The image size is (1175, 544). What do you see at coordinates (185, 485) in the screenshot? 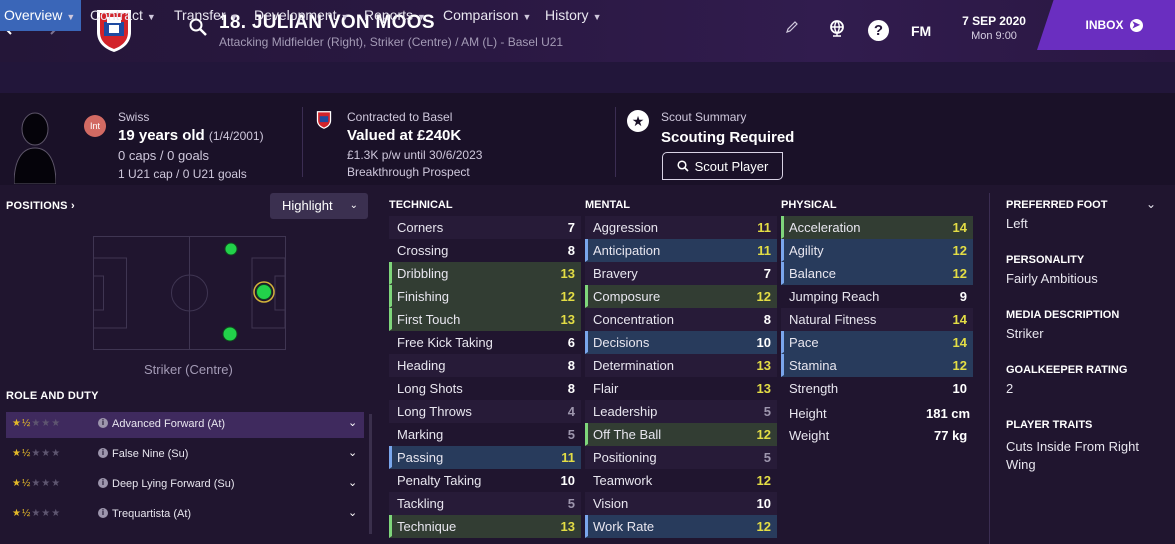
I see `role-row: ★½★★★ i Deep Lying Forward (Su) ⌄` at bounding box center [185, 485].